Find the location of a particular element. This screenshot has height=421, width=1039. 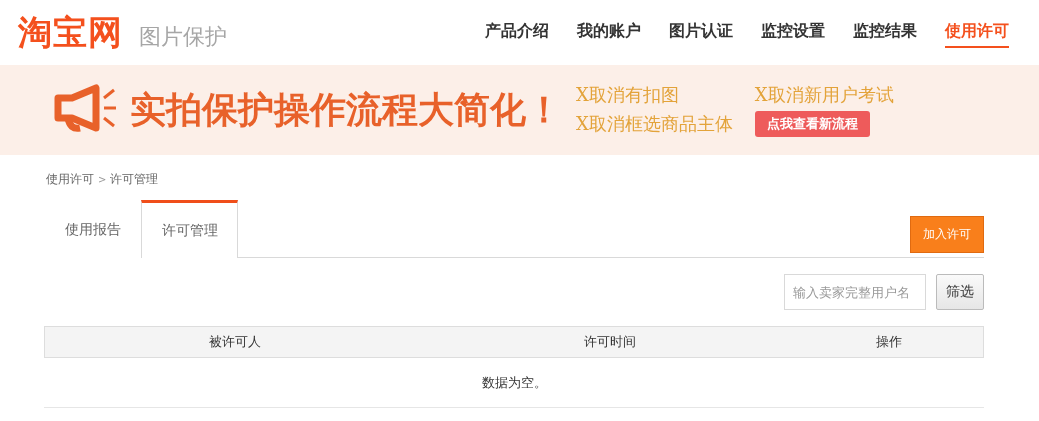

nav-link: 我的账户 is located at coordinates (609, 32).